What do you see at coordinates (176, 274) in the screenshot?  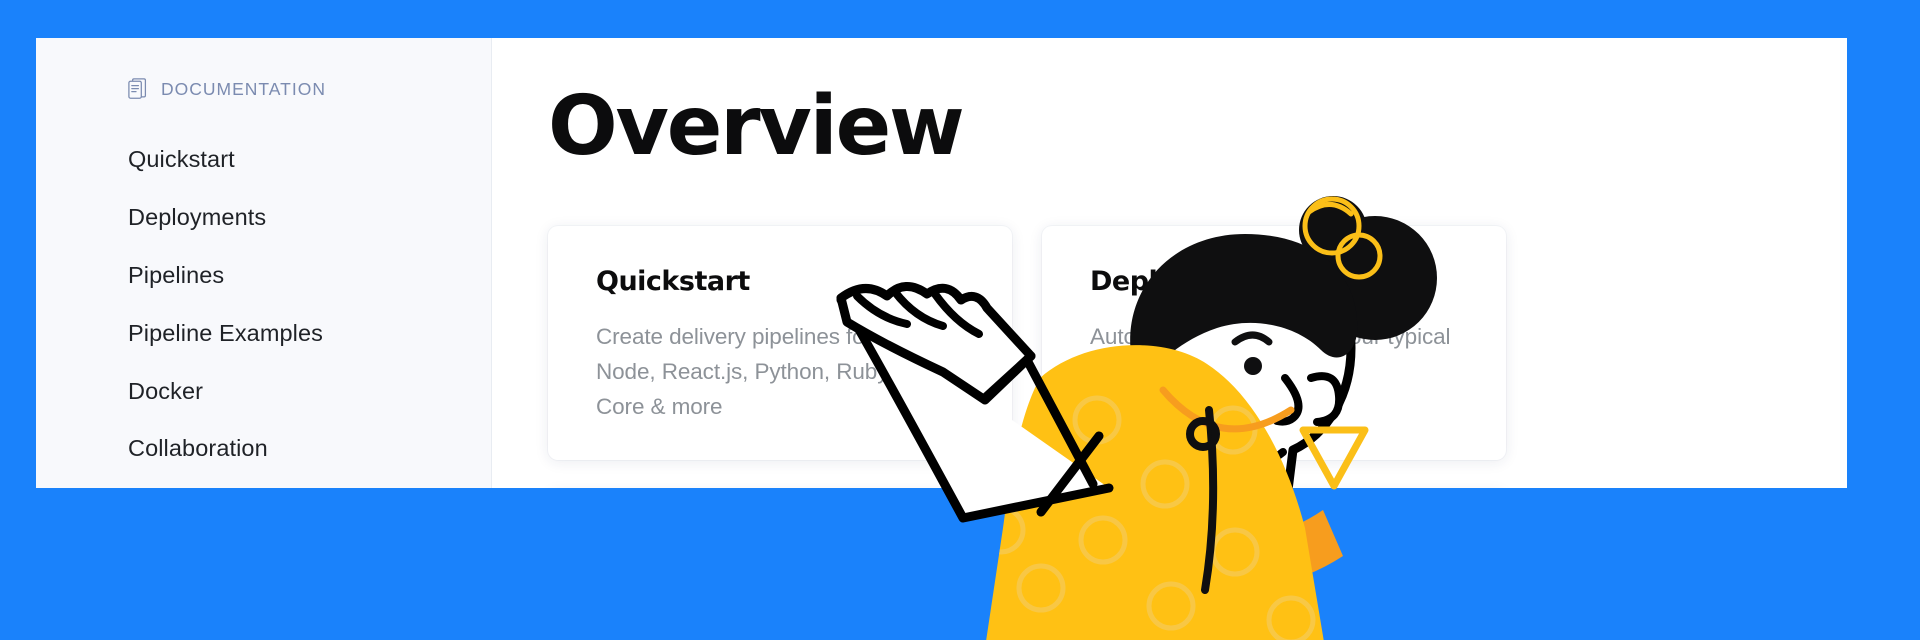 I see `sidebar-item-label: Pipelines` at bounding box center [176, 274].